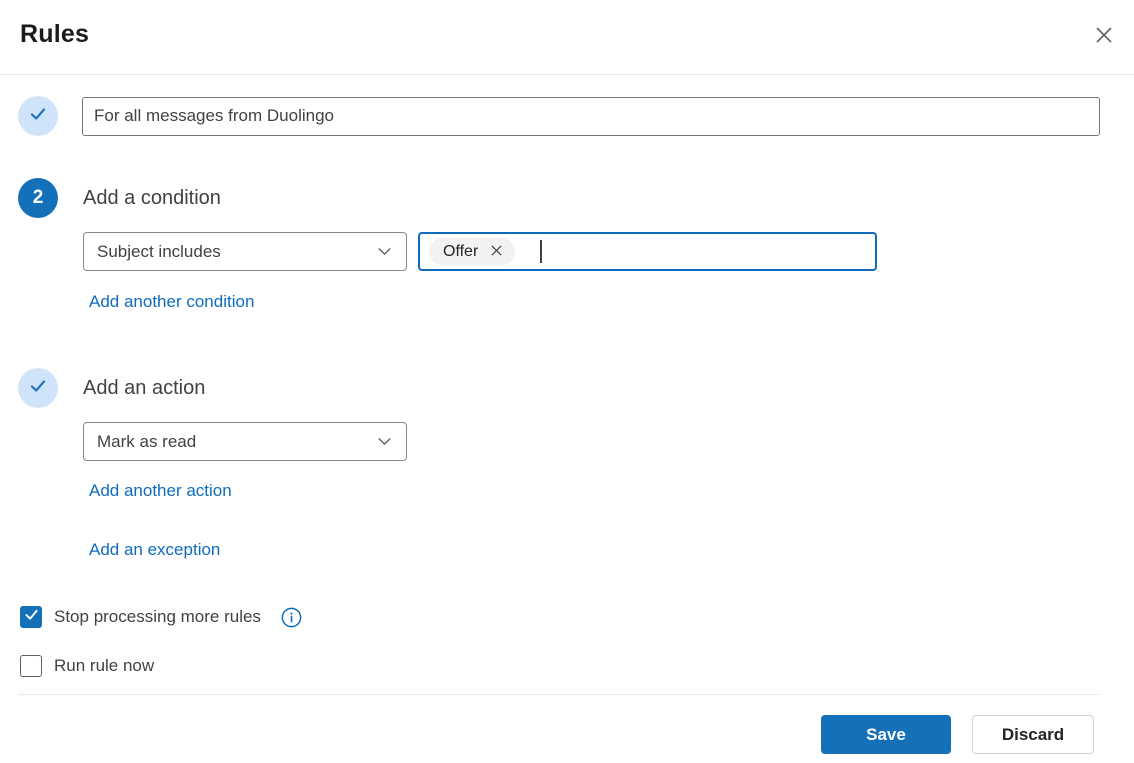  I want to click on run-rule-now-label: Run rule now, so click(104, 665).